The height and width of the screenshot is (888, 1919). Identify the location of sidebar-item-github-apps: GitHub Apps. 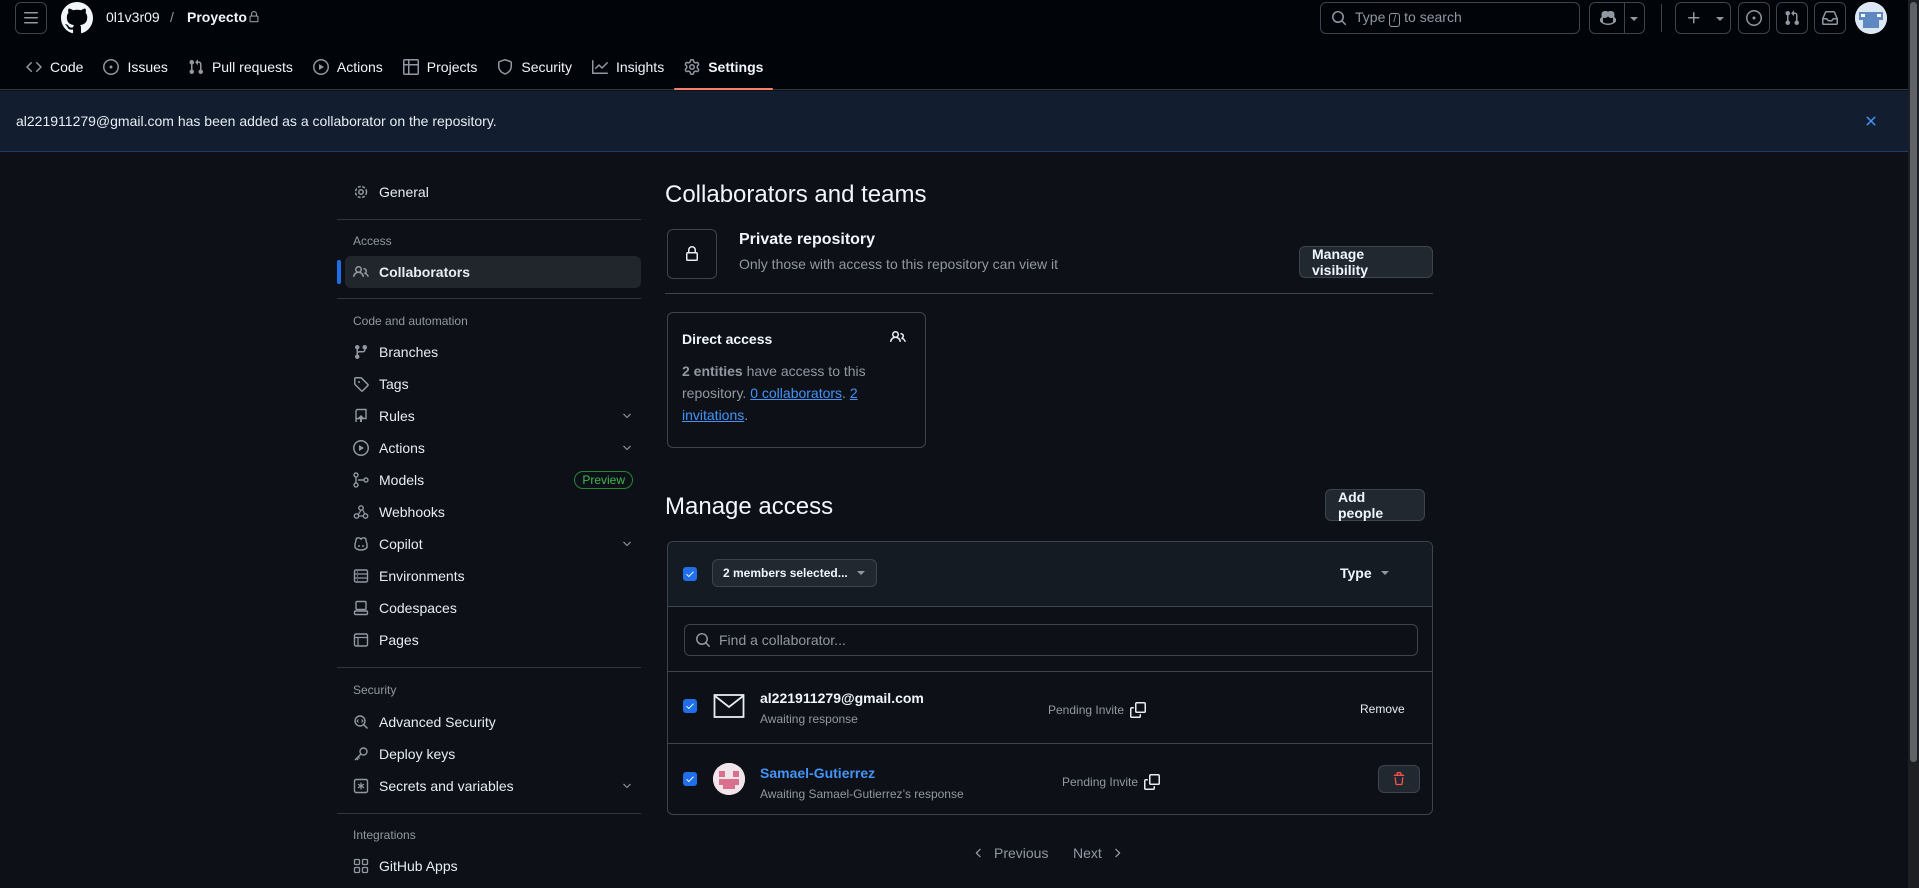
(493, 866).